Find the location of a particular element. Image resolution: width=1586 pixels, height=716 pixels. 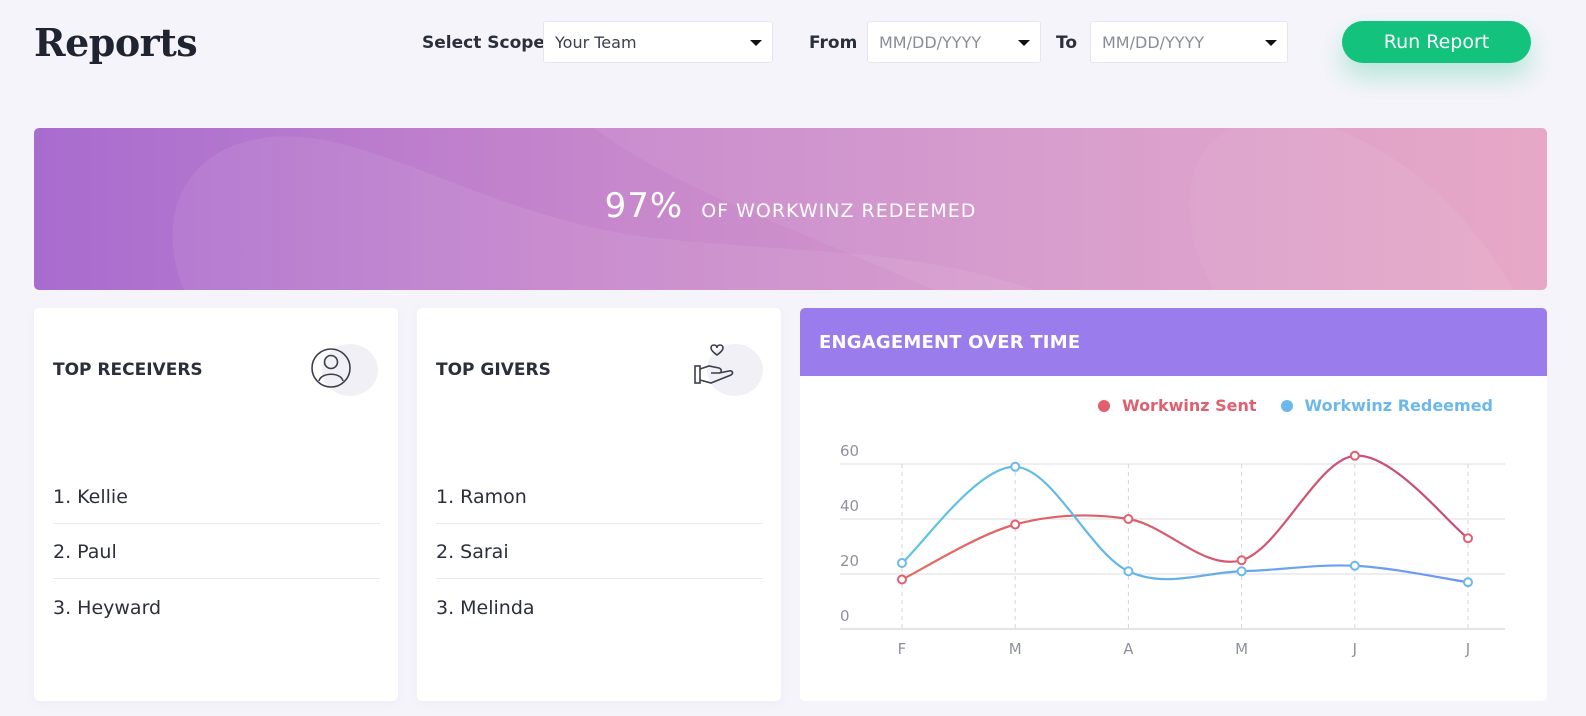

user-circle-icon is located at coordinates (345, 372).